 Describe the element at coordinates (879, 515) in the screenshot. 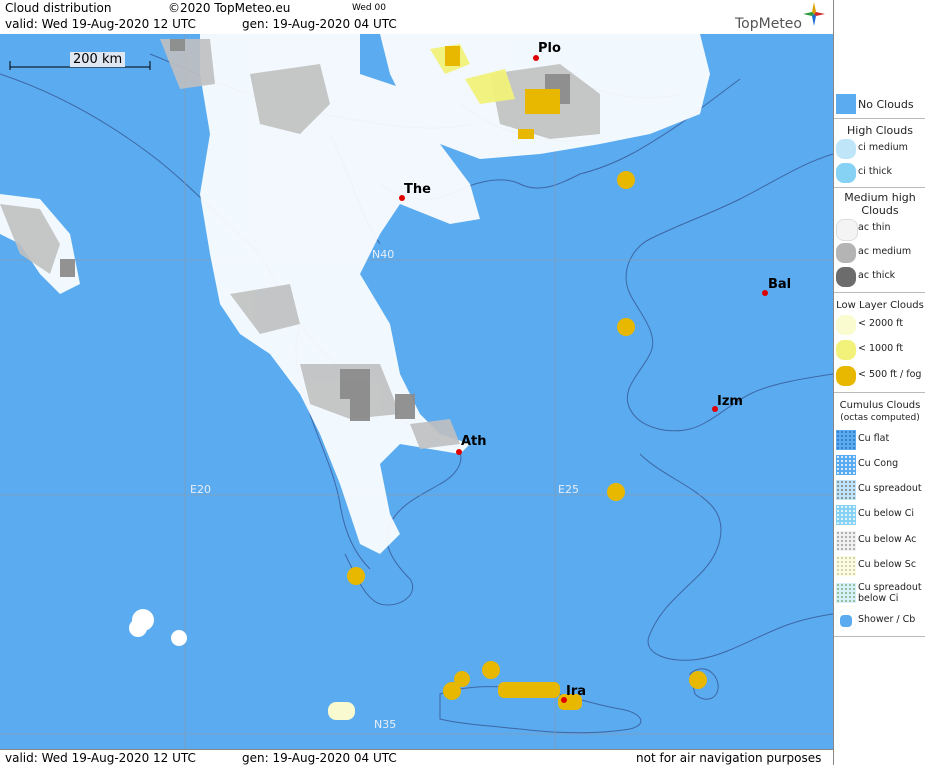

I see `legend-cu-below-ci: Cu below Ci` at that location.